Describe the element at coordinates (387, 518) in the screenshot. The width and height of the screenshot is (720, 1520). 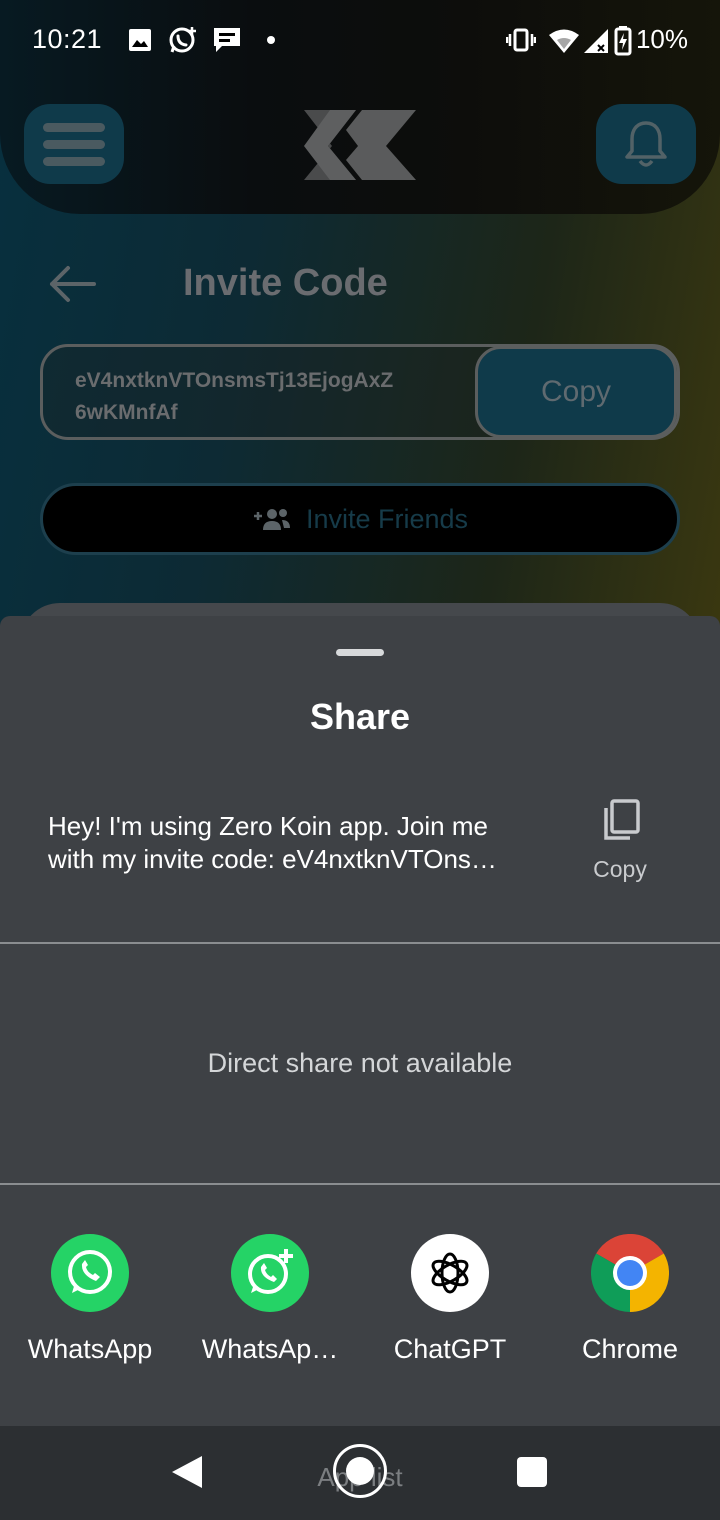
I see `invite-friends-label: Invite Friends` at that location.